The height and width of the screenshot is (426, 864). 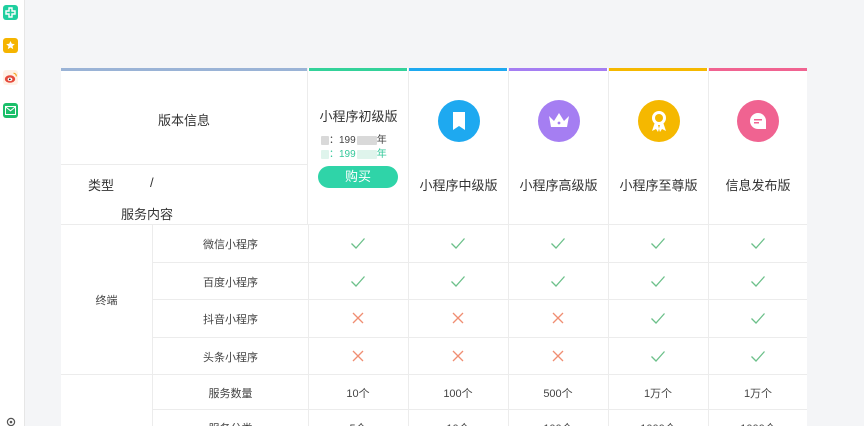 What do you see at coordinates (230, 393) in the screenshot?
I see `feature-label: 服务数量` at bounding box center [230, 393].